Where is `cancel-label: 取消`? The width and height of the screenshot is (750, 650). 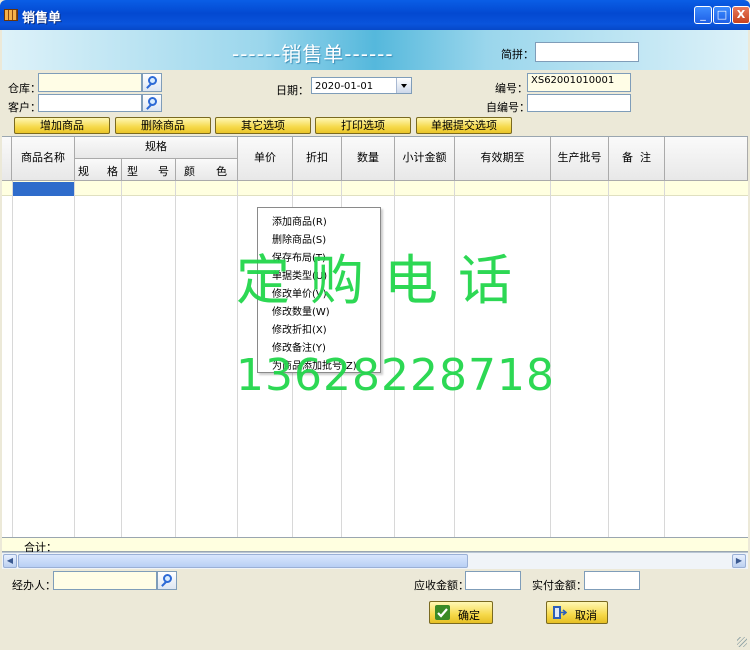
cancel-label: 取消 is located at coordinates (586, 615).